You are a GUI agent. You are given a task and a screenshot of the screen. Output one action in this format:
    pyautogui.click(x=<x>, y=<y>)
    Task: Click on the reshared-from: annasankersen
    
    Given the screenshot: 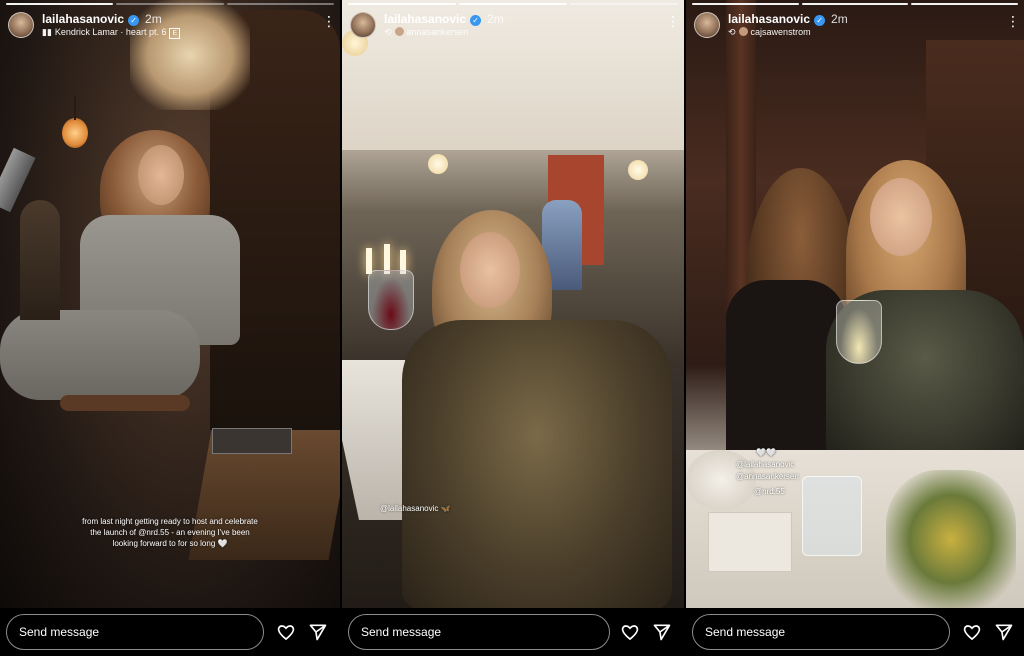 What is the action you would take?
    pyautogui.click(x=437, y=32)
    